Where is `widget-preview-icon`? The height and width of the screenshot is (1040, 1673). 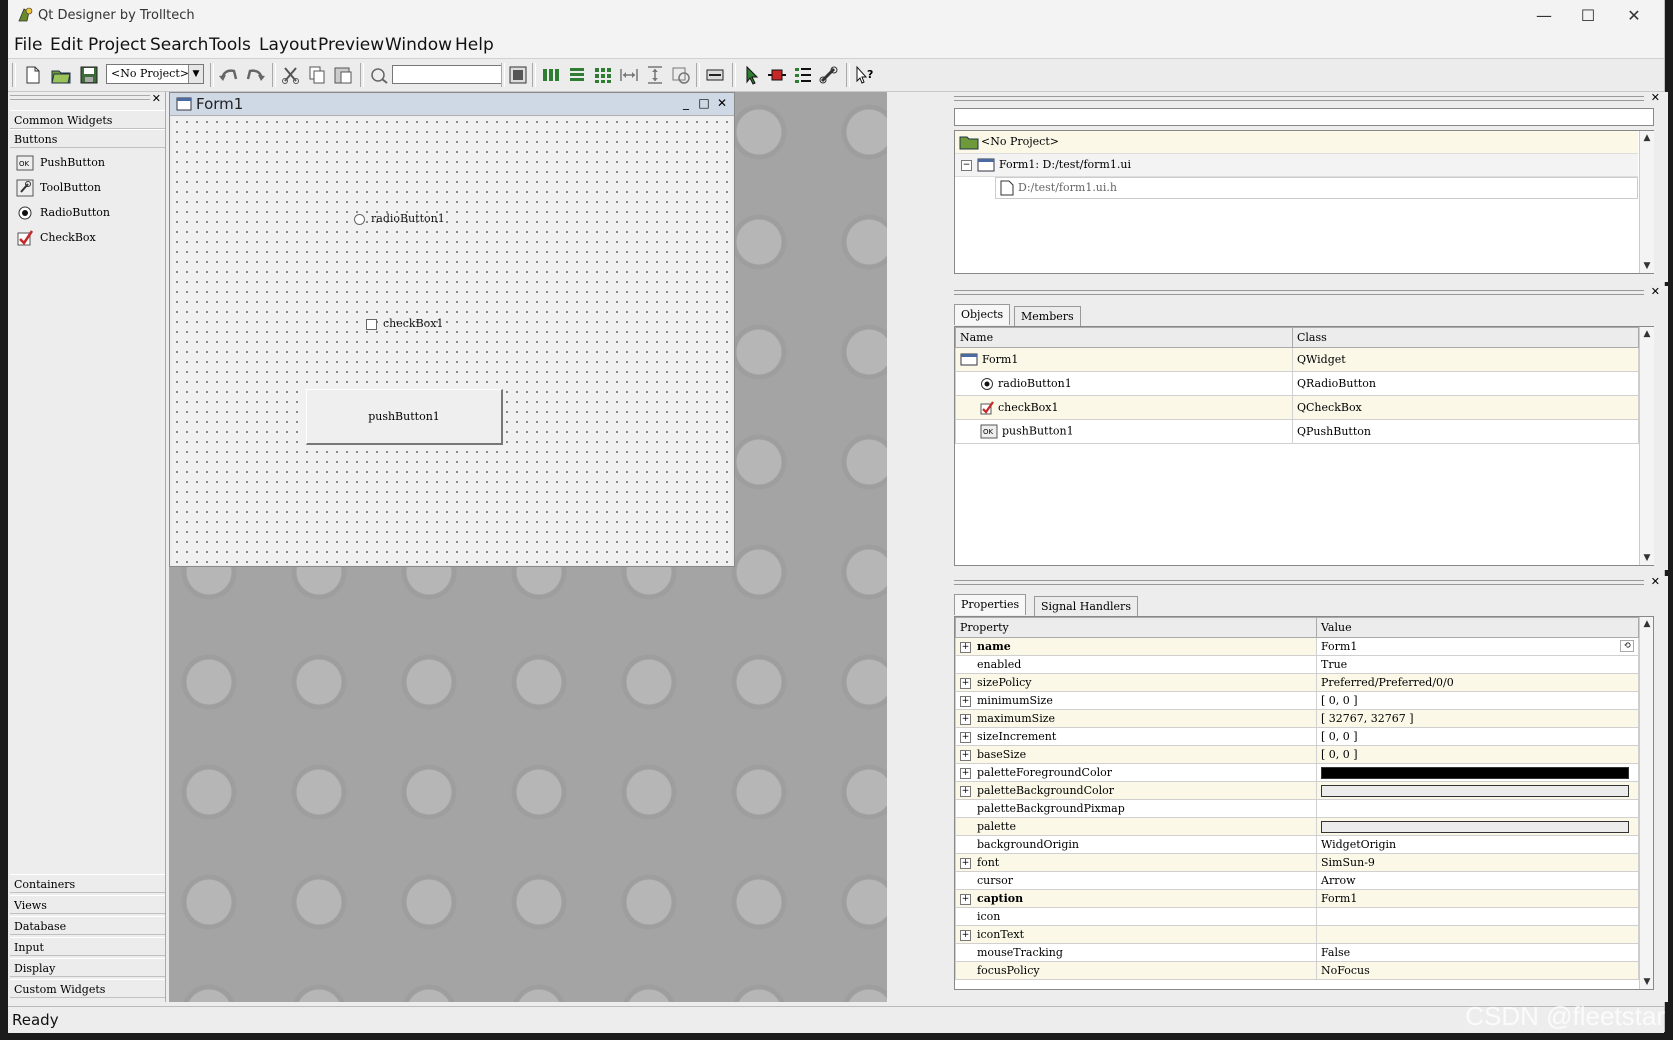 widget-preview-icon is located at coordinates (518, 75).